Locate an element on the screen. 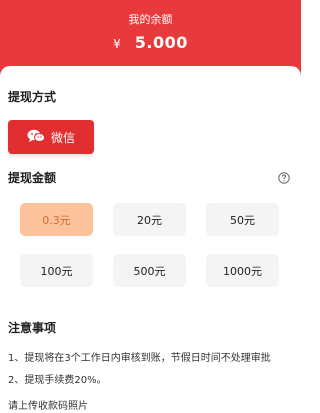 This screenshot has width=320, height=413. amount-option-100: 100元 is located at coordinates (56, 270).